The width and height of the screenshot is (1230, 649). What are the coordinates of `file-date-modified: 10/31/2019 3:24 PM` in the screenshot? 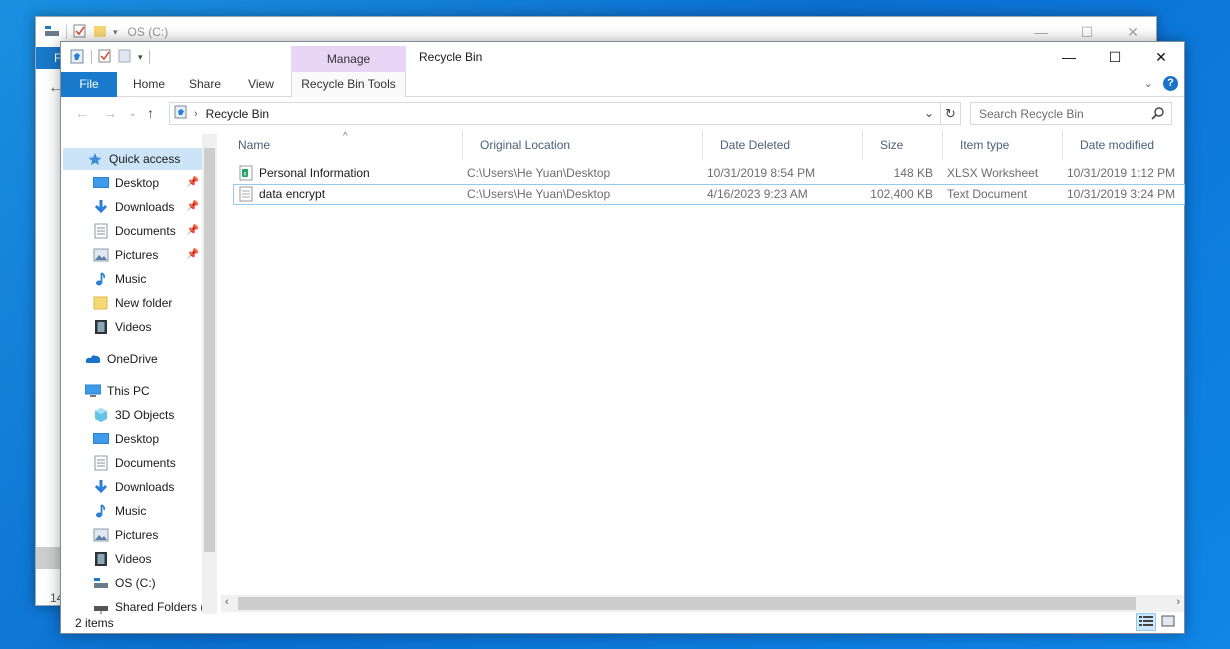 It's located at (1121, 194).